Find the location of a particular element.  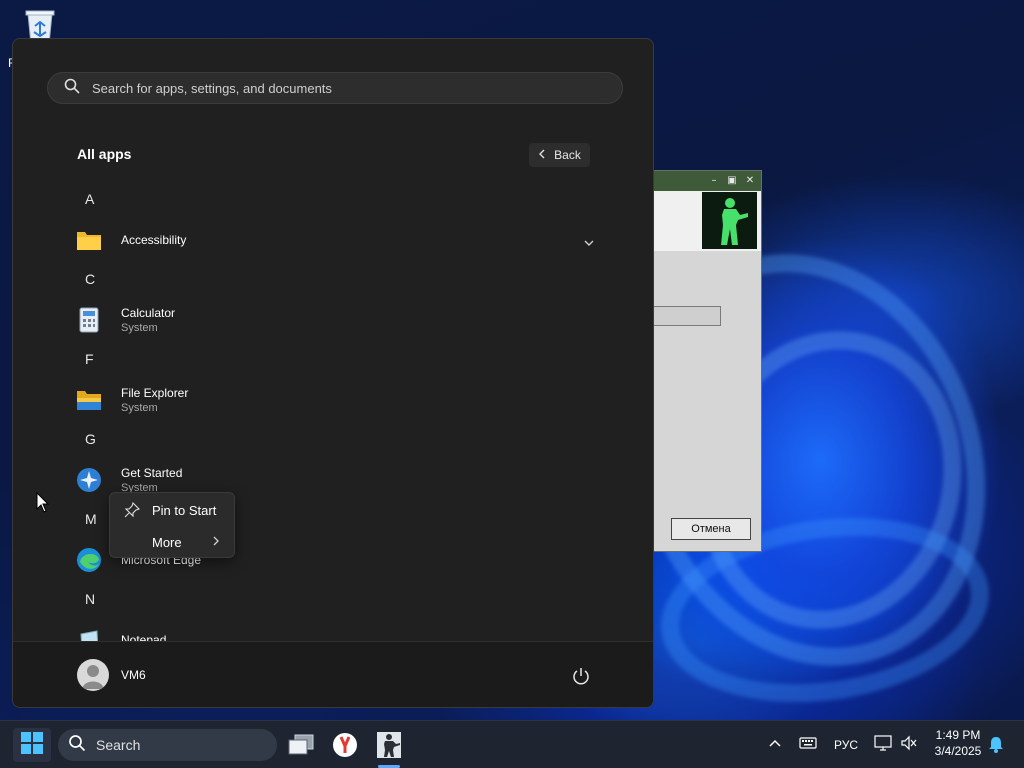

mouse-cursor-icon is located at coordinates (43, 502).